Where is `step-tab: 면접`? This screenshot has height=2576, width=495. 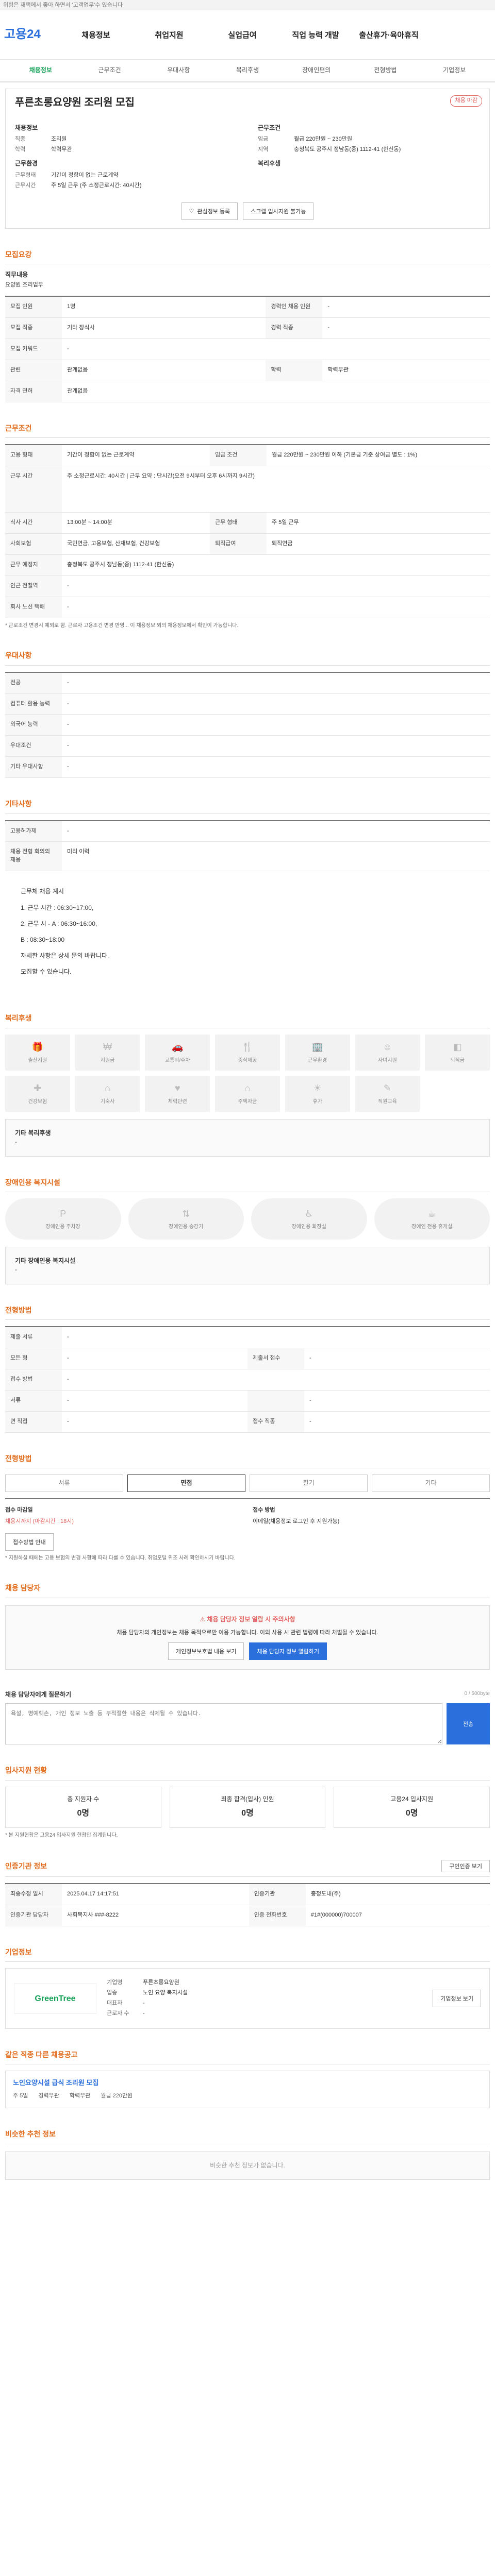
step-tab: 면접 is located at coordinates (186, 1483).